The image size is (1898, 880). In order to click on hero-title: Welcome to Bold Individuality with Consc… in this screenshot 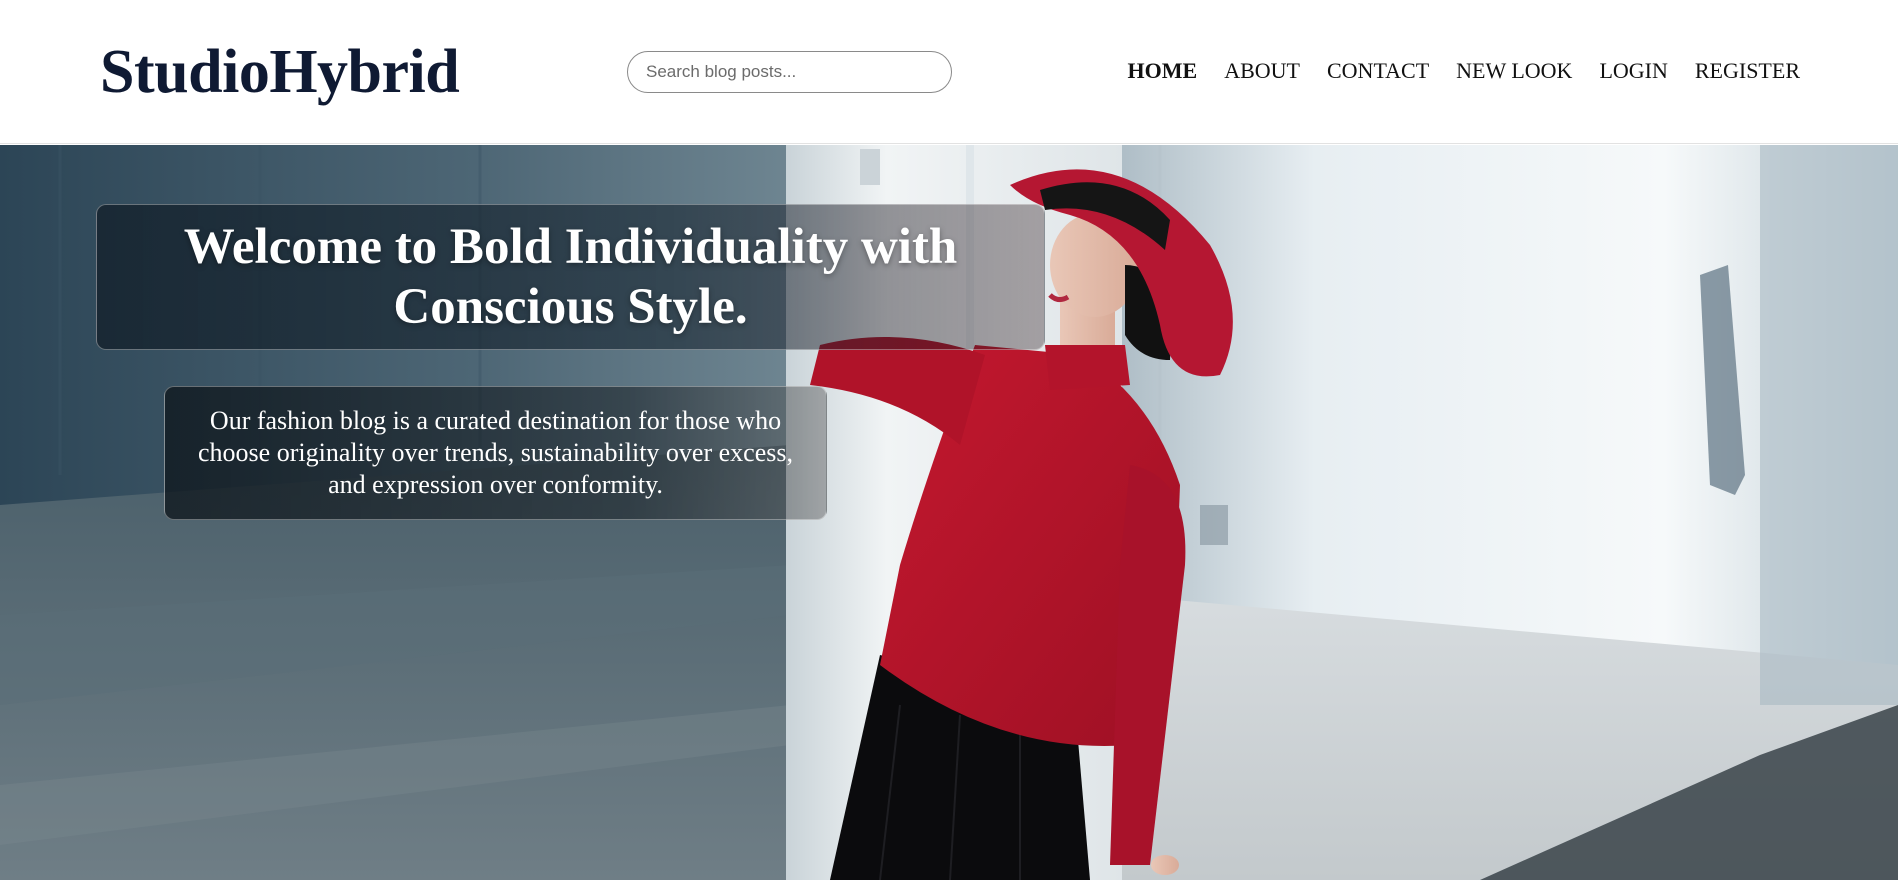, I will do `click(570, 277)`.